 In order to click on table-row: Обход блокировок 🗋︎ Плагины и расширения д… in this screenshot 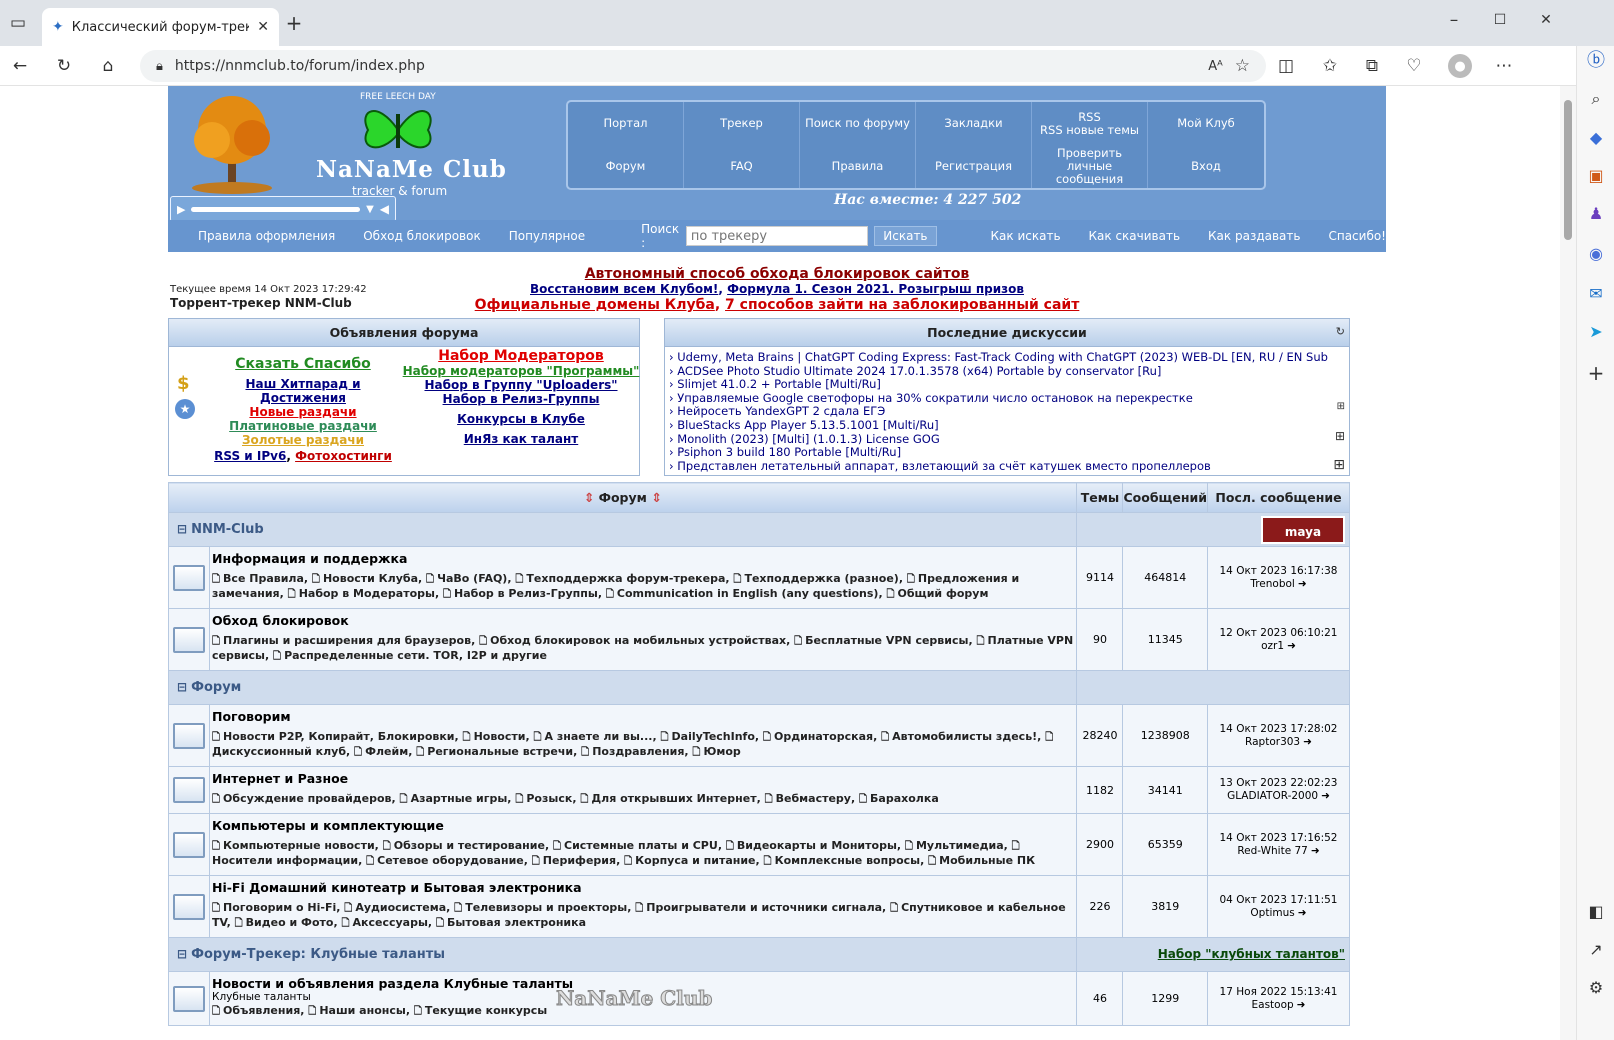, I will do `click(759, 639)`.